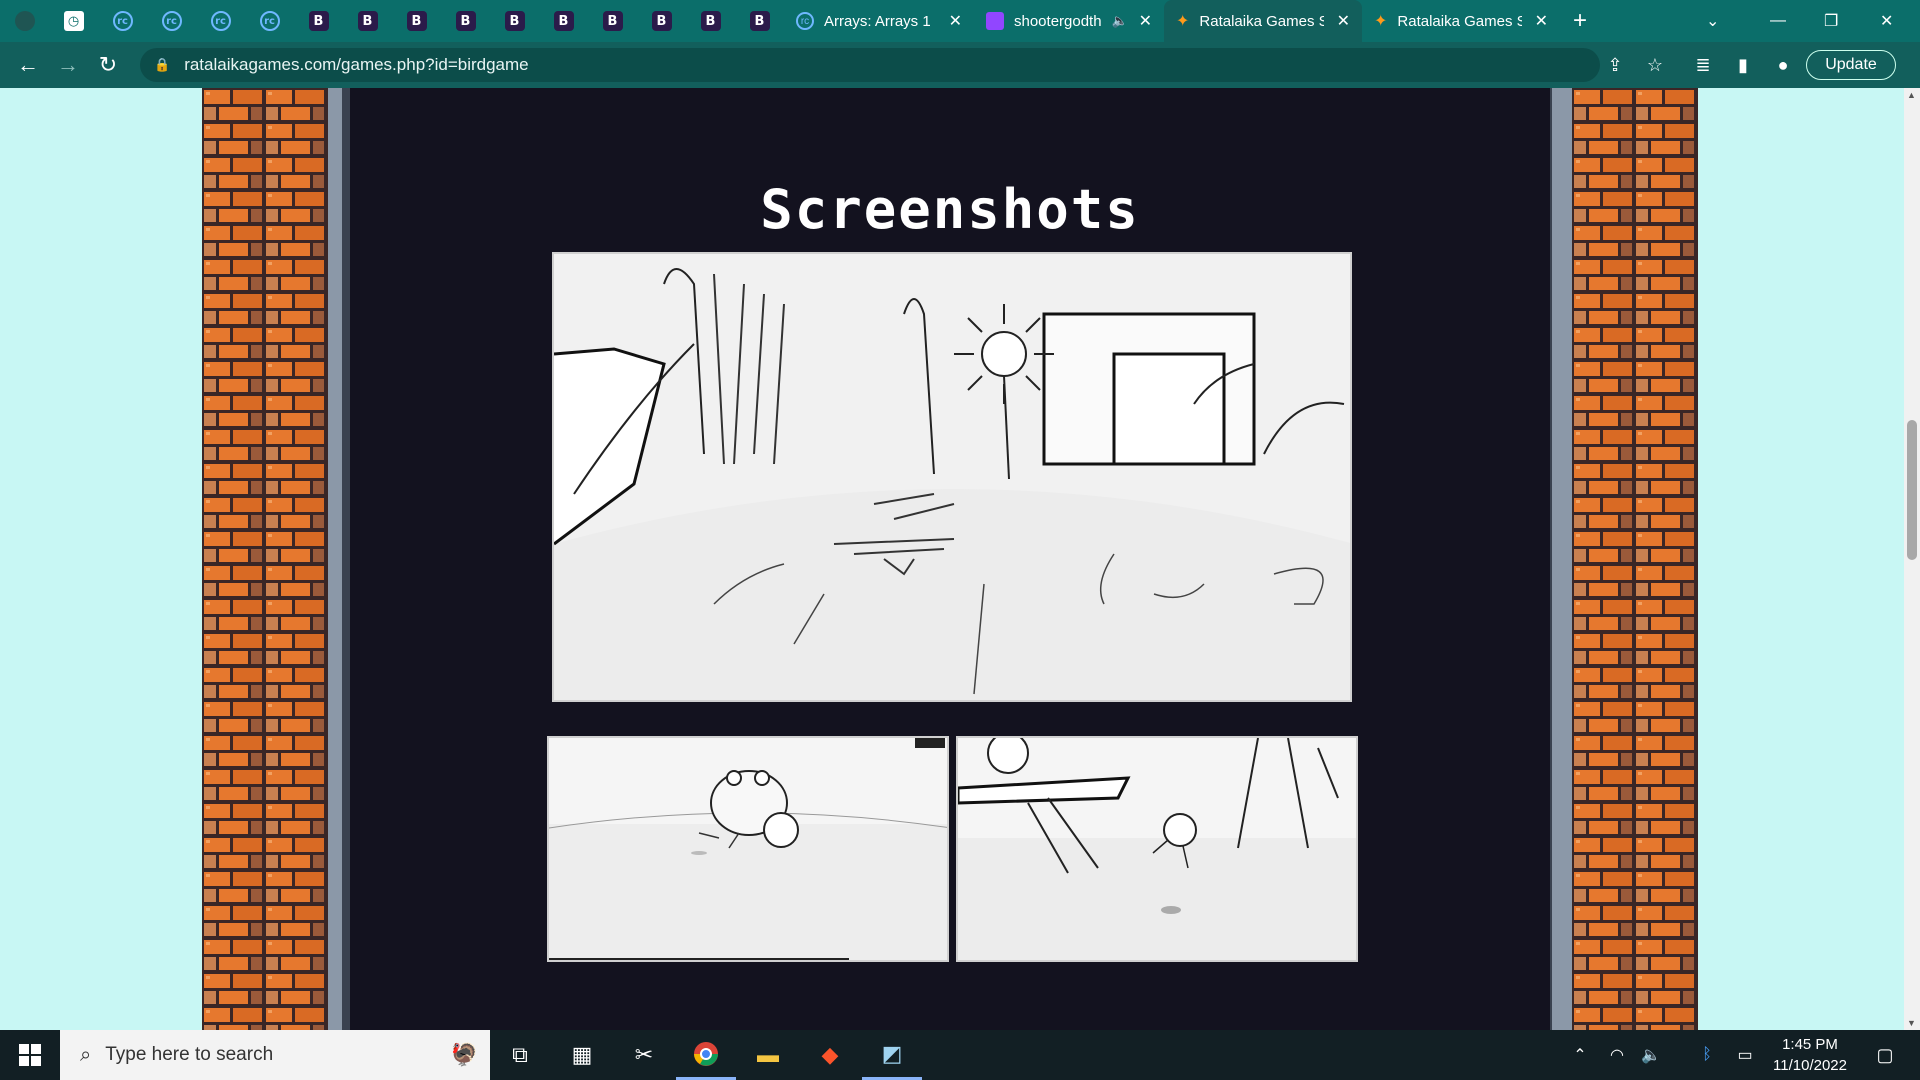 Image resolution: width=1920 pixels, height=1080 pixels. Describe the element at coordinates (1885, 1055) in the screenshot. I see `notification-icon: ▢` at that location.